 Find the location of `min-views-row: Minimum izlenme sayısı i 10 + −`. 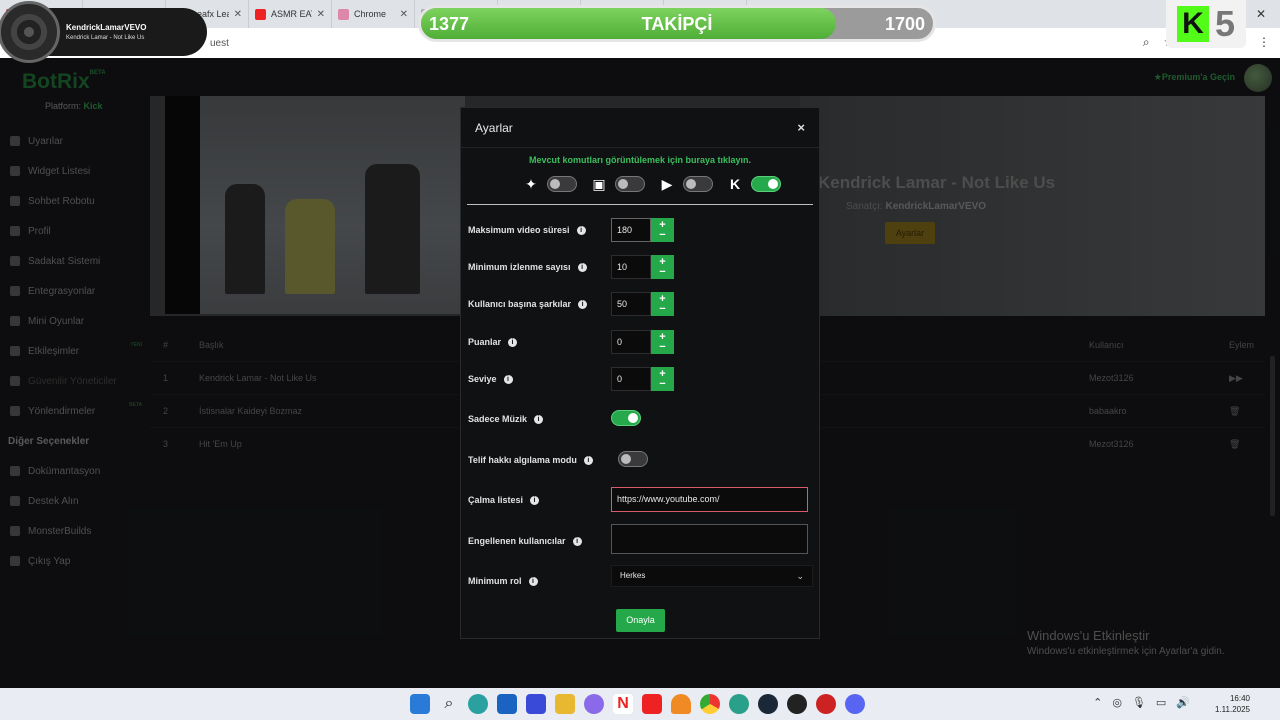

min-views-row: Minimum izlenme sayısı i 10 + − is located at coordinates (638, 267).